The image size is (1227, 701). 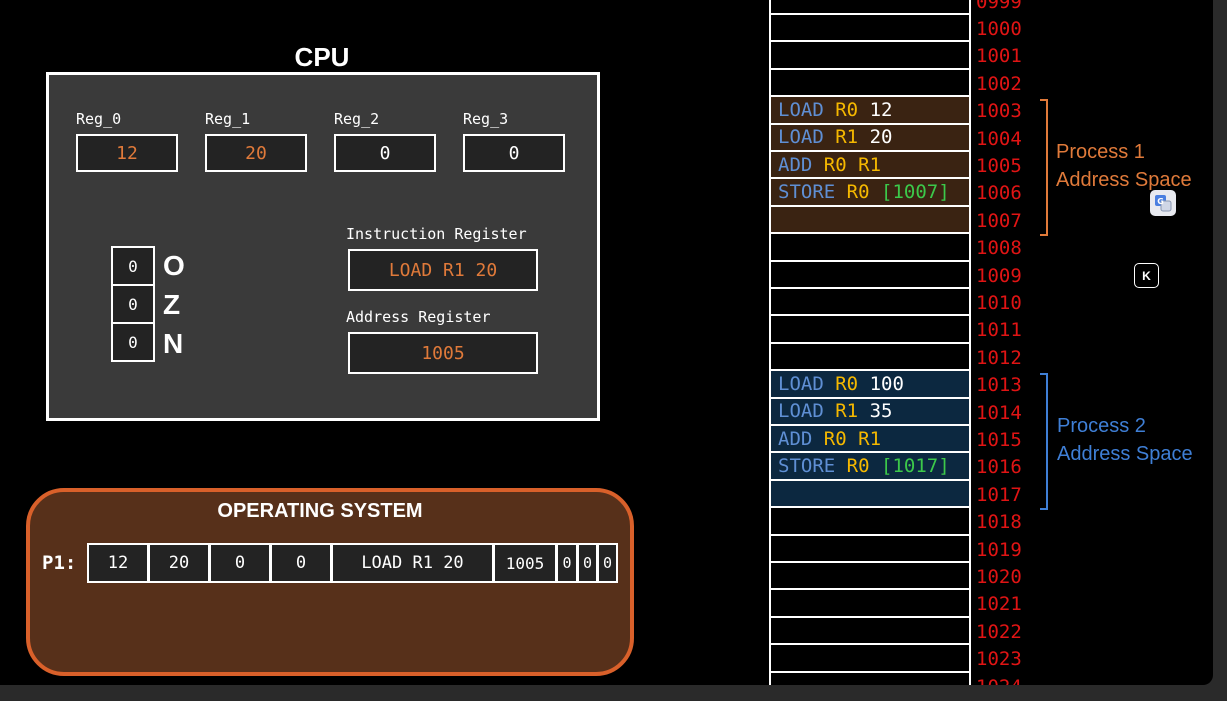 What do you see at coordinates (99, 119) in the screenshot?
I see `reg-0-label: Reg_0` at bounding box center [99, 119].